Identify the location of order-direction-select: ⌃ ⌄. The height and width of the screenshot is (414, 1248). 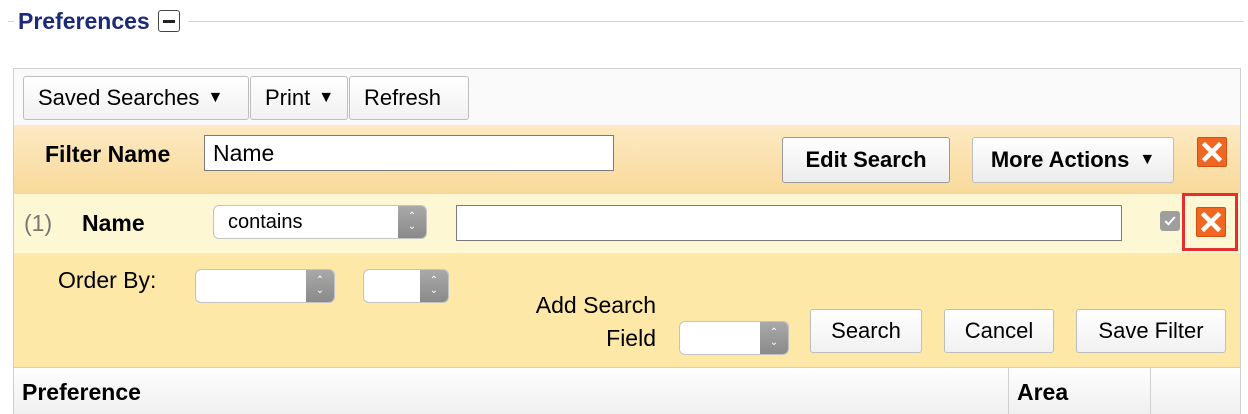
(406, 286).